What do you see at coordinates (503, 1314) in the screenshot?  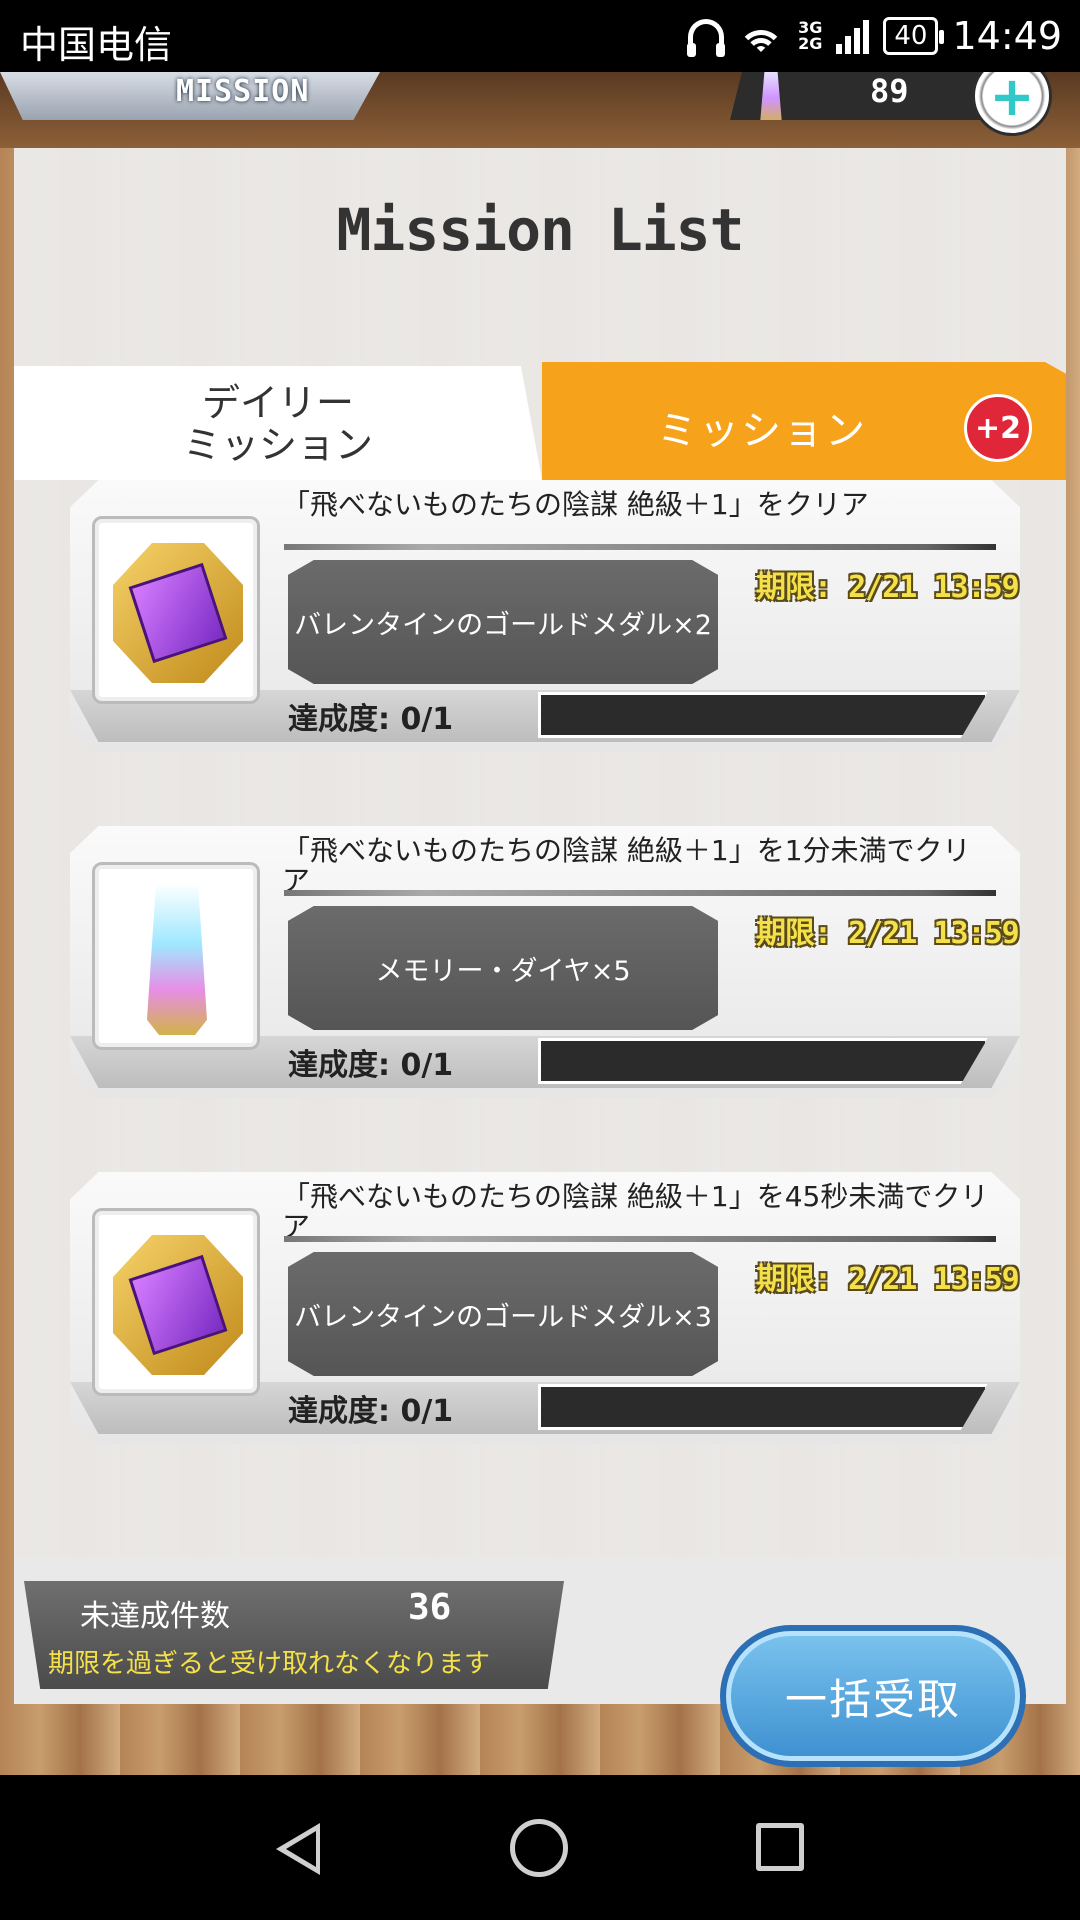 I see `reward-label: バレンタインのゴールドメダル×3` at bounding box center [503, 1314].